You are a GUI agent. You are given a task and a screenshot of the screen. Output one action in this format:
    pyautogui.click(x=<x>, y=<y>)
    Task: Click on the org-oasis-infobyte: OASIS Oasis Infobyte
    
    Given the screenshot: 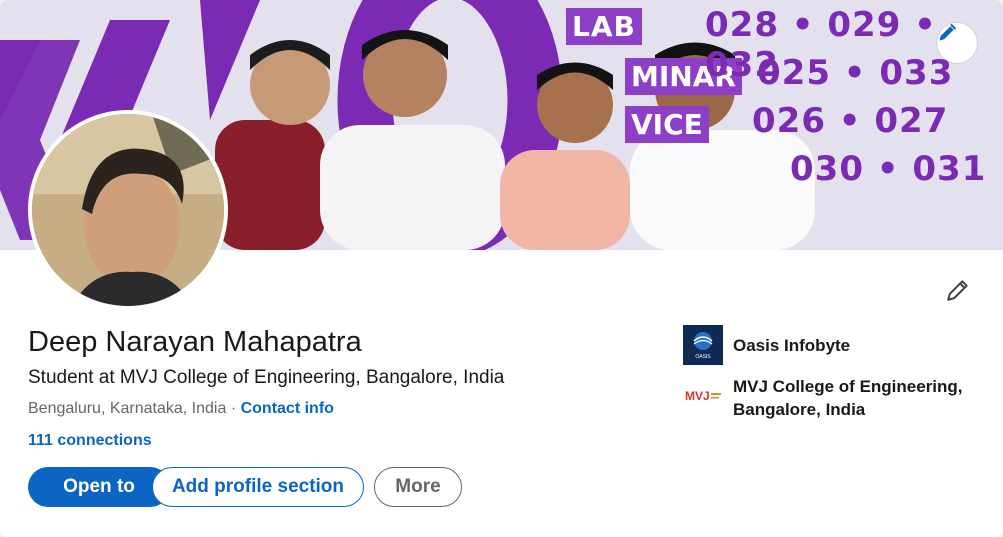 What is the action you would take?
    pyautogui.click(x=766, y=345)
    